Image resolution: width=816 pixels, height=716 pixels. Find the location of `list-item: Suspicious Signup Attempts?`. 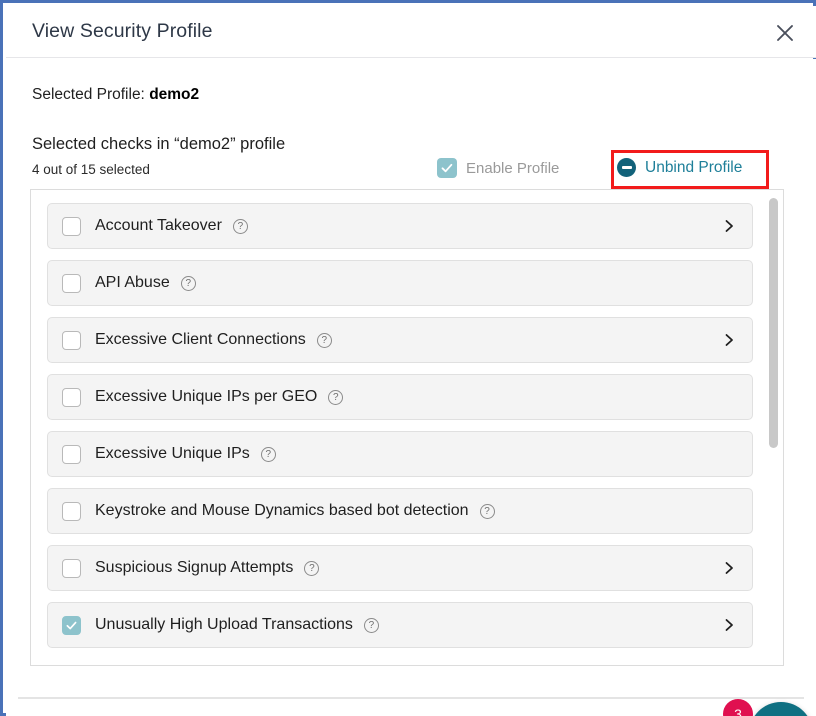

list-item: Suspicious Signup Attempts? is located at coordinates (400, 568).